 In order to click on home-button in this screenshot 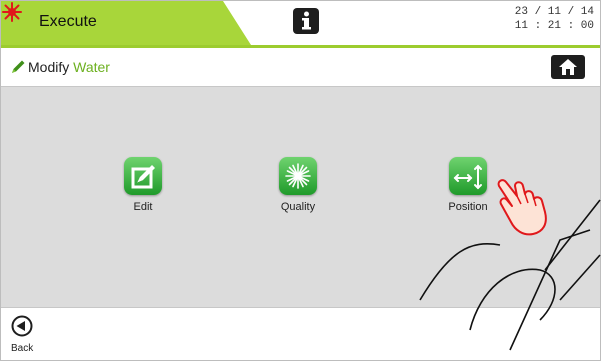, I will do `click(568, 67)`.